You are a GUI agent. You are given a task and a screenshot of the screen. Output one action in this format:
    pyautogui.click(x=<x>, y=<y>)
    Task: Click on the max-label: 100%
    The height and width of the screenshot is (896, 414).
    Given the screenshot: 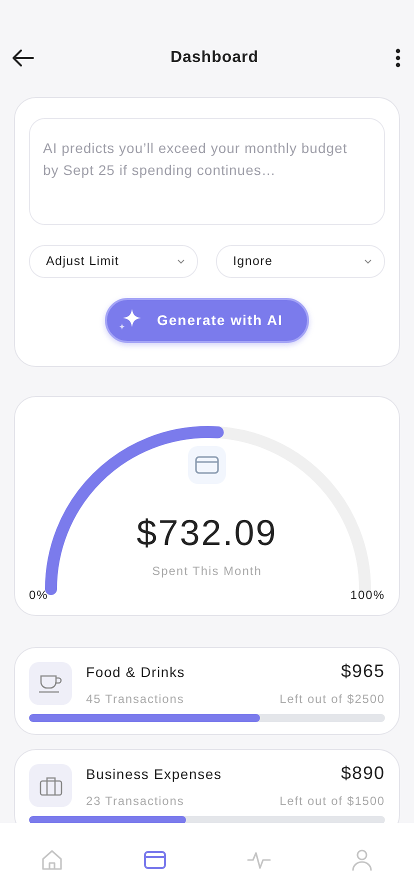 What is the action you would take?
    pyautogui.click(x=367, y=595)
    